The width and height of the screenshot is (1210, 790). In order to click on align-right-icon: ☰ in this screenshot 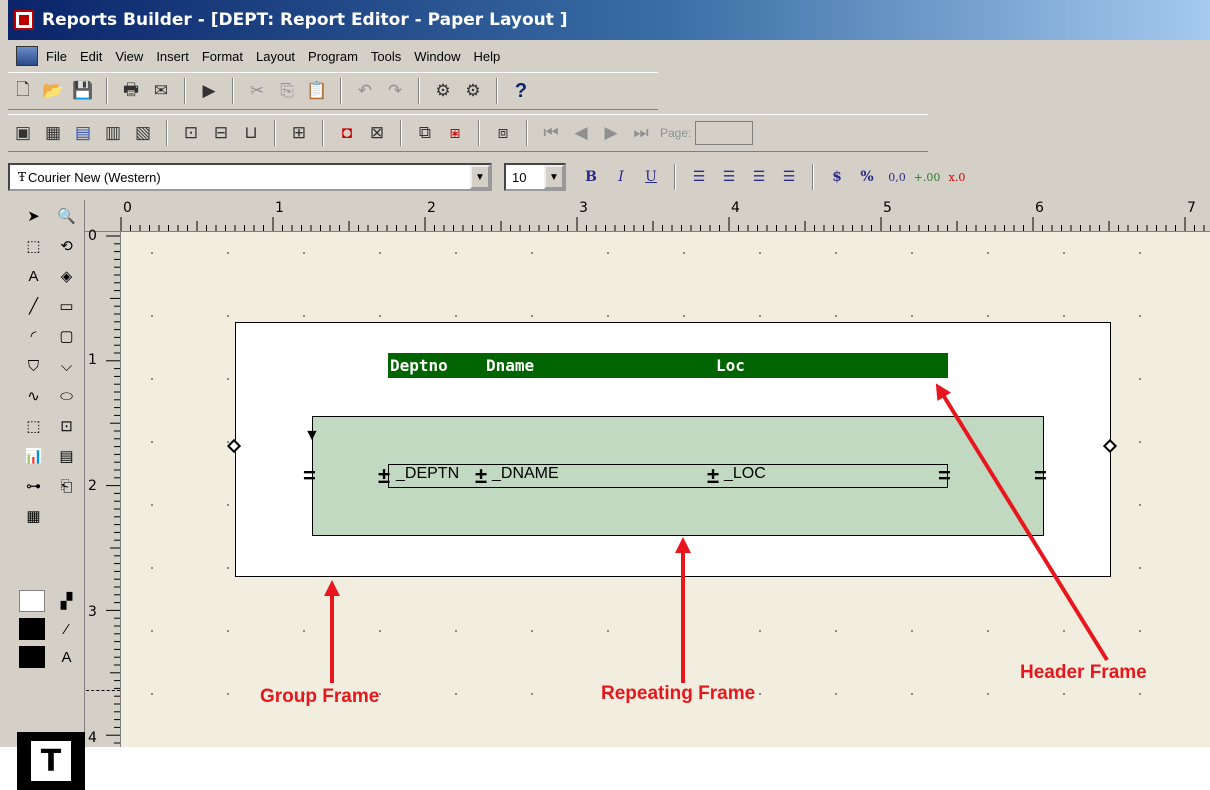, I will do `click(759, 177)`.